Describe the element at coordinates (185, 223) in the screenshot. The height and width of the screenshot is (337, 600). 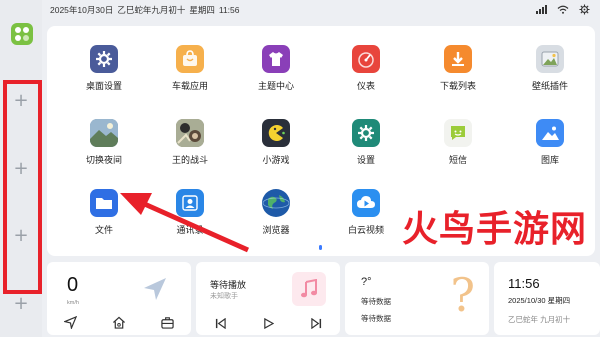
I see `annotation-arrow` at that location.